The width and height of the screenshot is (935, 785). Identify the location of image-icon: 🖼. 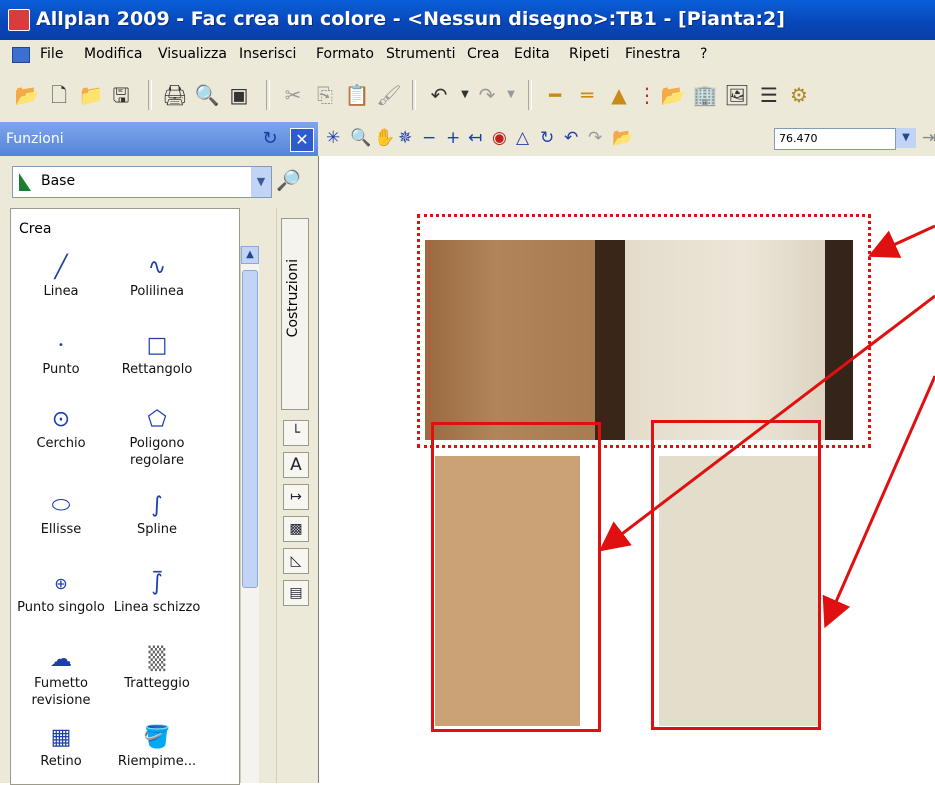
(737, 95).